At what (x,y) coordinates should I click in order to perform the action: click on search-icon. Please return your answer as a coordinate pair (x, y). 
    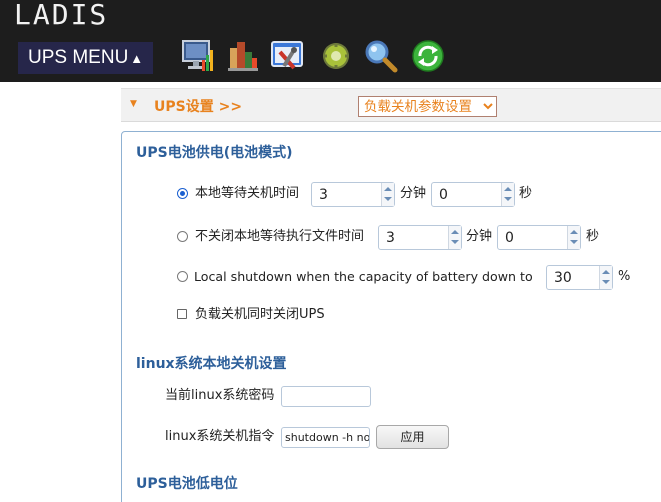
    Looking at the image, I should click on (381, 56).